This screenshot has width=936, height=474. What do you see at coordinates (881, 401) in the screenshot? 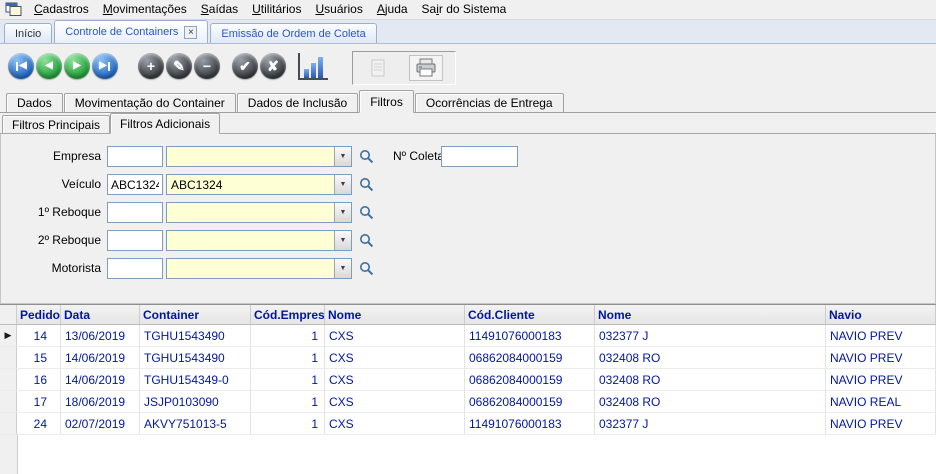
I see `cell-navio: NAVIO REAL` at bounding box center [881, 401].